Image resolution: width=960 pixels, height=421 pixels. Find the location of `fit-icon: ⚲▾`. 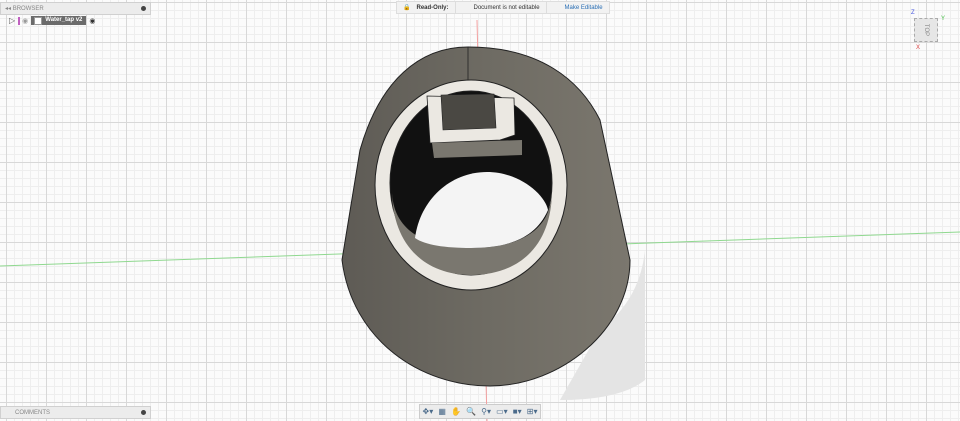

fit-icon: ⚲▾ is located at coordinates (486, 411).